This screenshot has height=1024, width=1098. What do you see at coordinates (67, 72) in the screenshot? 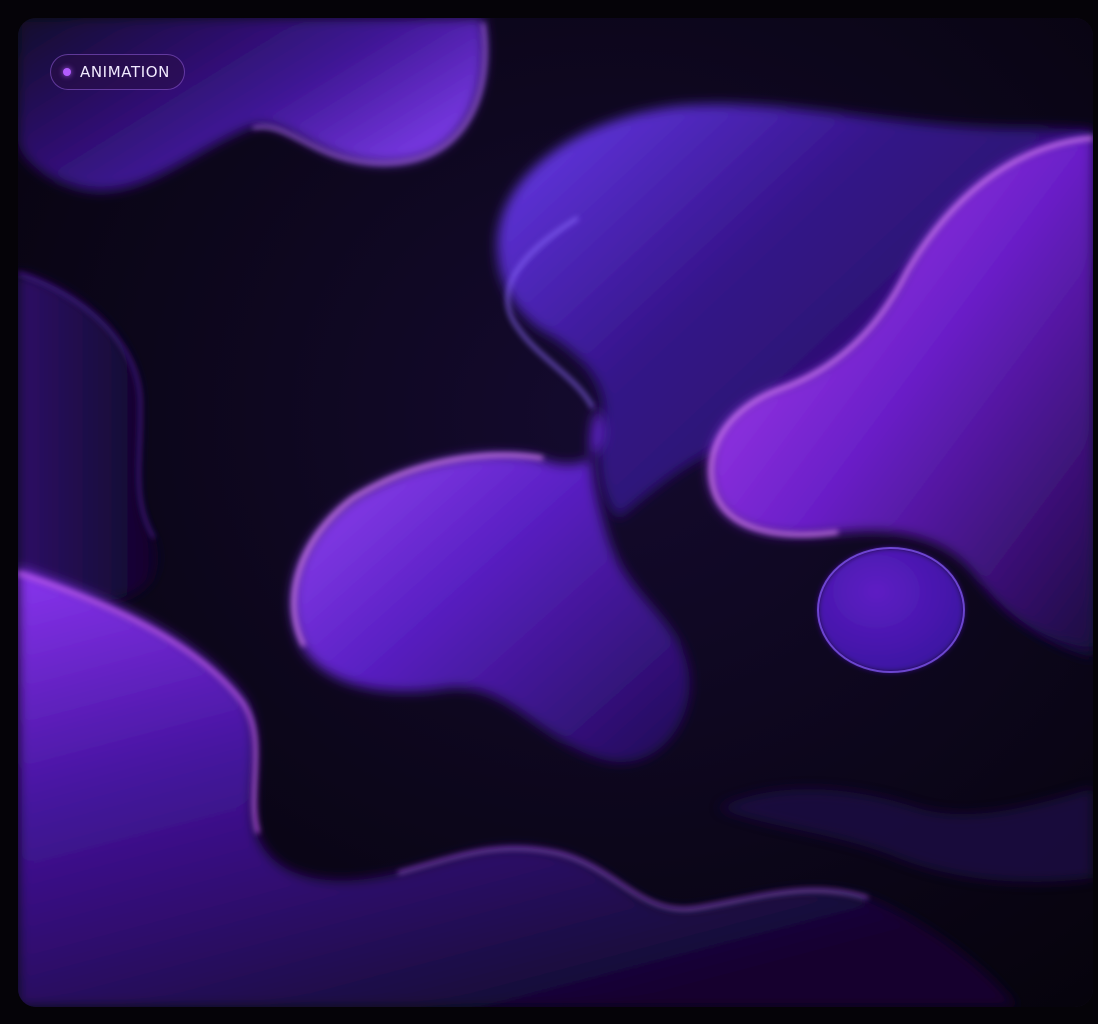
I see `status-dot-icon` at bounding box center [67, 72].